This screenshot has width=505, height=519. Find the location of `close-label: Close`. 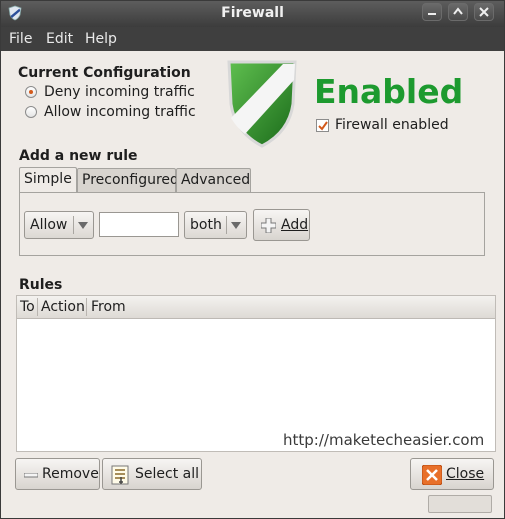

close-label: Close is located at coordinates (465, 474).